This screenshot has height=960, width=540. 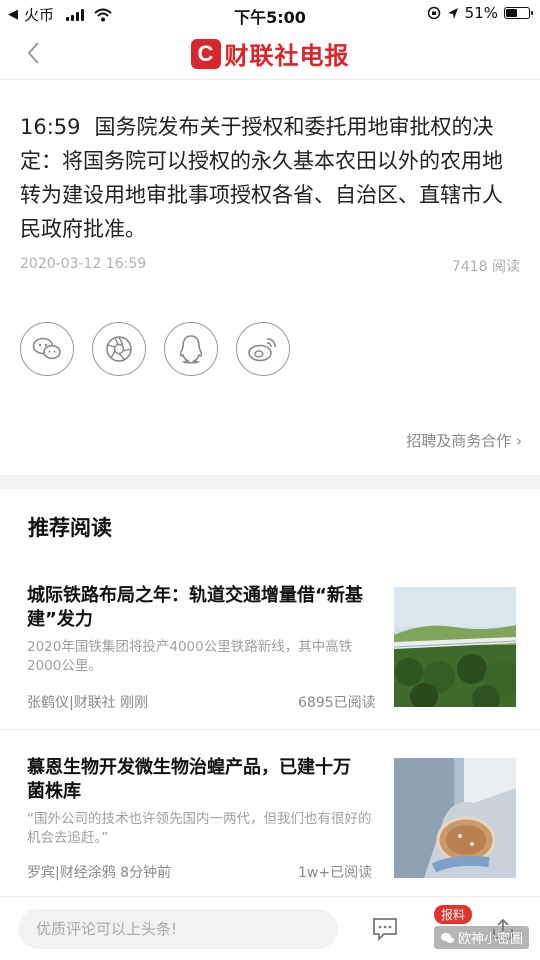 I want to click on share-buttons, so click(x=155, y=349).